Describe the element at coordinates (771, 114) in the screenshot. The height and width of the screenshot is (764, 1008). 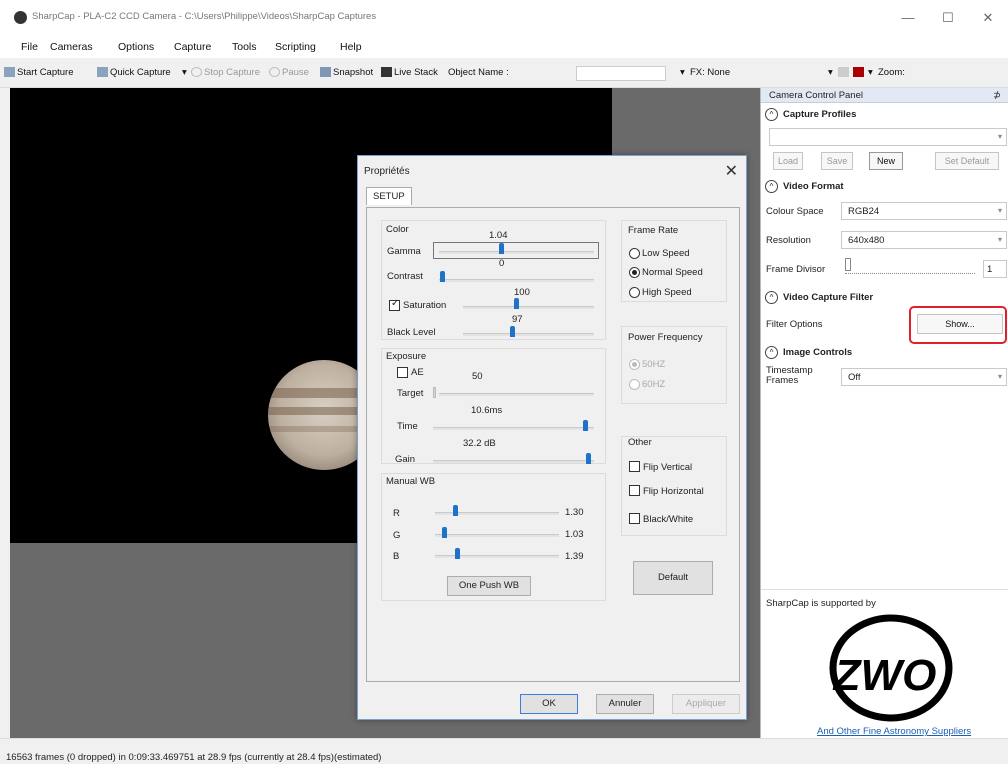
I see `collapse-icon: ^` at that location.